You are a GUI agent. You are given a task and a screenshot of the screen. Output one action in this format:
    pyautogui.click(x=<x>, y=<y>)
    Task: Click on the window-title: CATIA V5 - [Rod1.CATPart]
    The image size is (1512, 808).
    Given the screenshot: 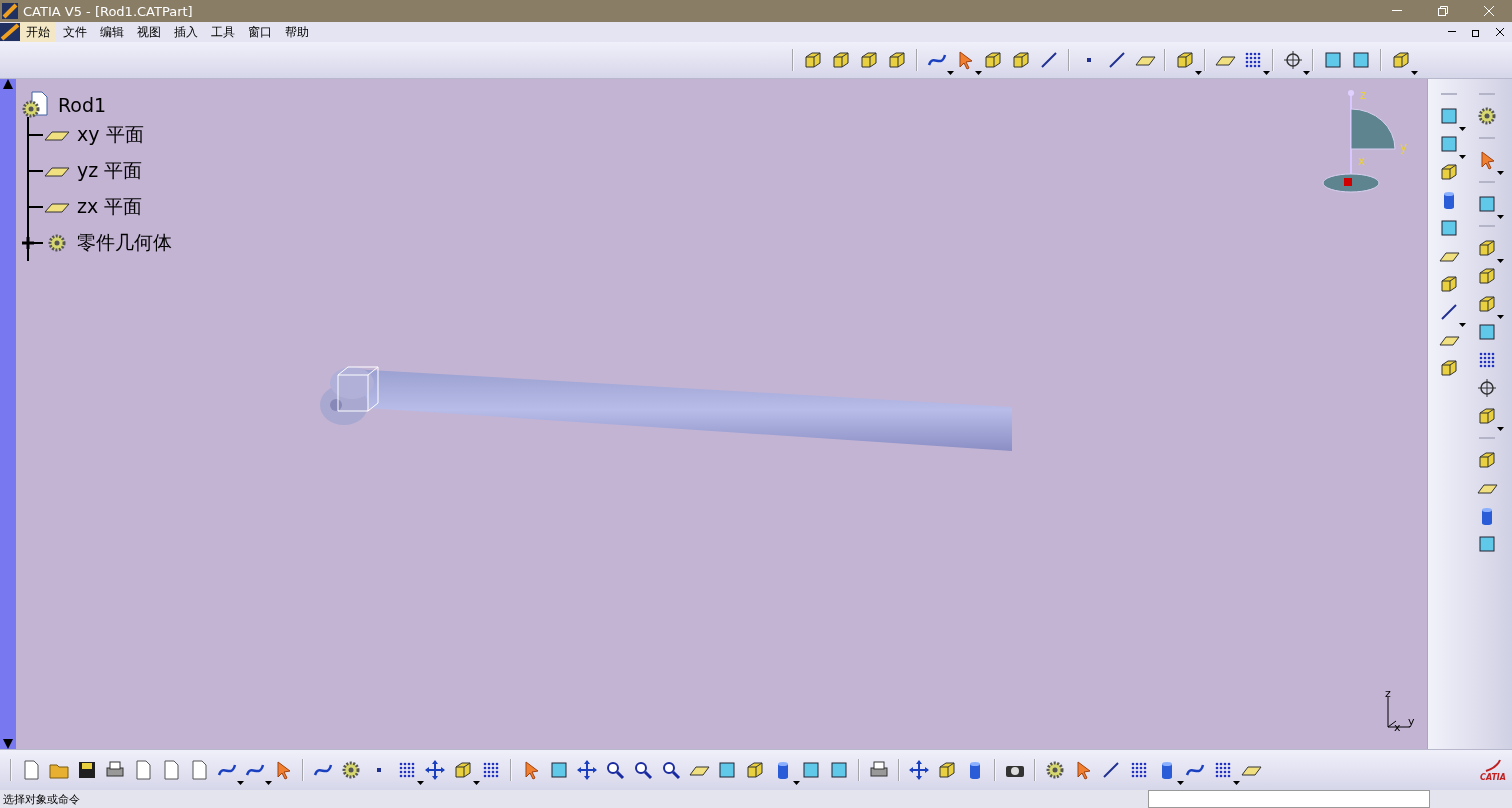 What is the action you would take?
    pyautogui.click(x=108, y=11)
    